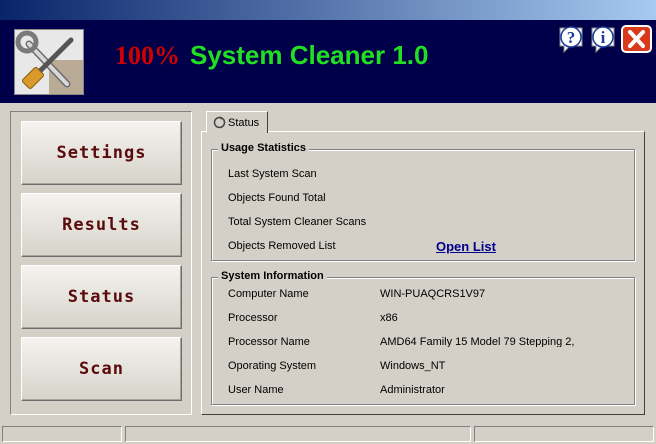 The image size is (656, 444). What do you see at coordinates (263, 148) in the screenshot?
I see `usage-statistics-title: Usage Statistics` at bounding box center [263, 148].